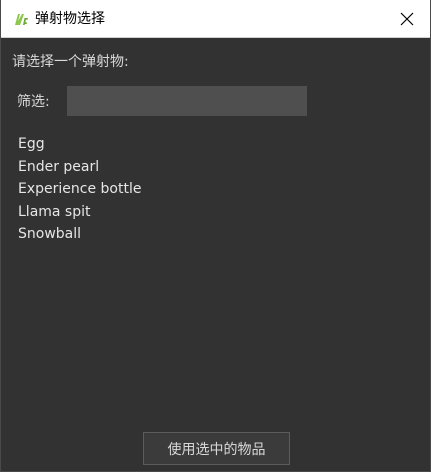  Describe the element at coordinates (187, 101) in the screenshot. I see `filter-input` at that location.